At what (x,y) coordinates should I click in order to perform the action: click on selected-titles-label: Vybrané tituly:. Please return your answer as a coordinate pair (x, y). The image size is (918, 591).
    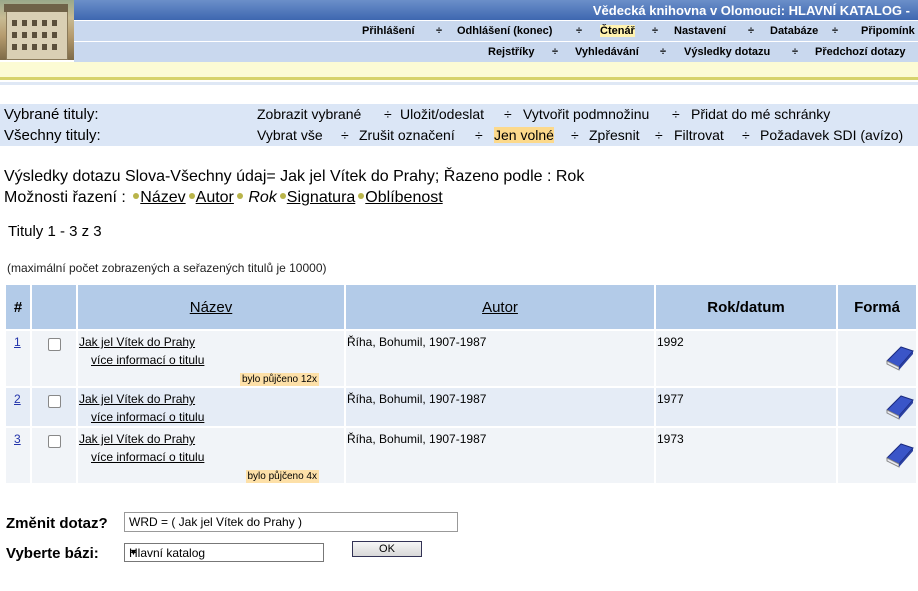
    Looking at the image, I should click on (51, 114).